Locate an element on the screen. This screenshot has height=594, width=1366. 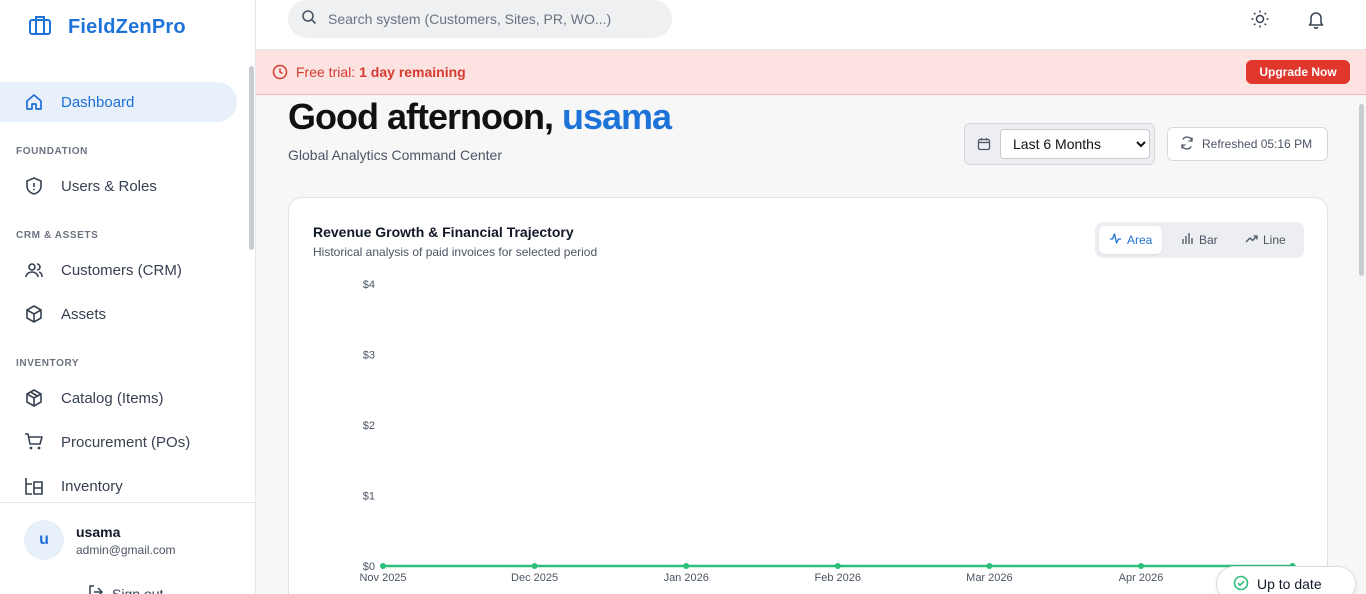
cart-icon is located at coordinates (34, 442).